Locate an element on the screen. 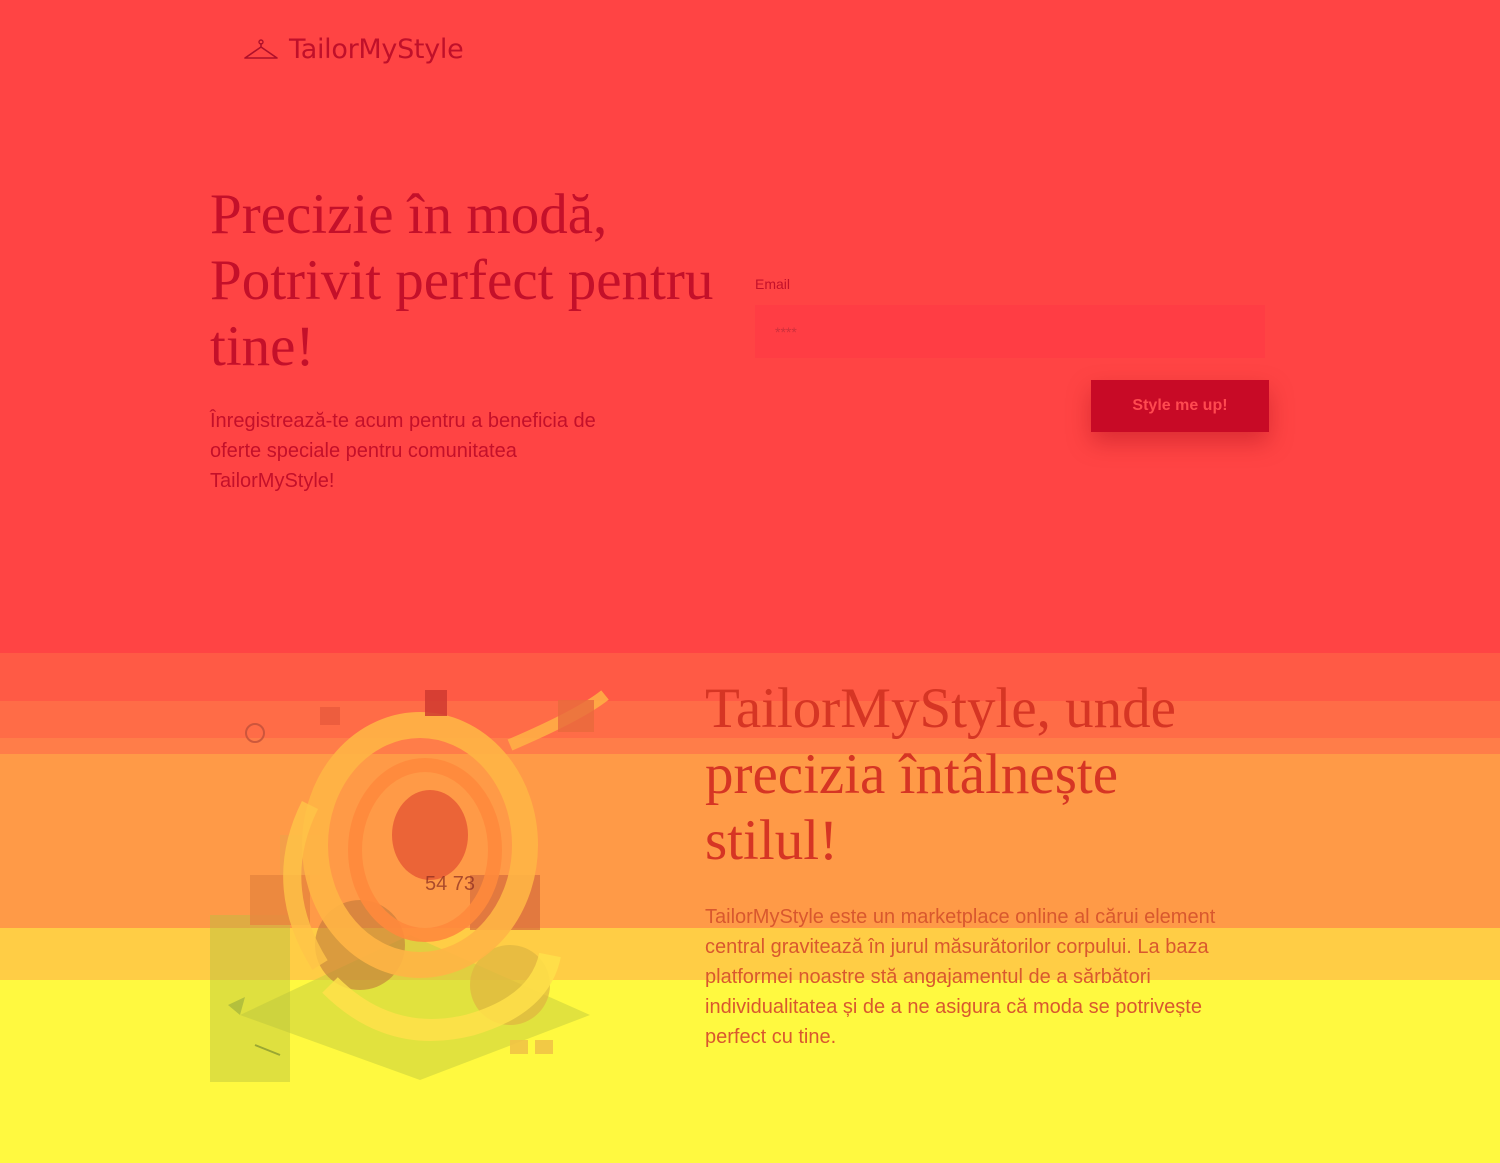 This screenshot has height=1163, width=1500. logo-link: TailorMyStyle is located at coordinates (353, 49).